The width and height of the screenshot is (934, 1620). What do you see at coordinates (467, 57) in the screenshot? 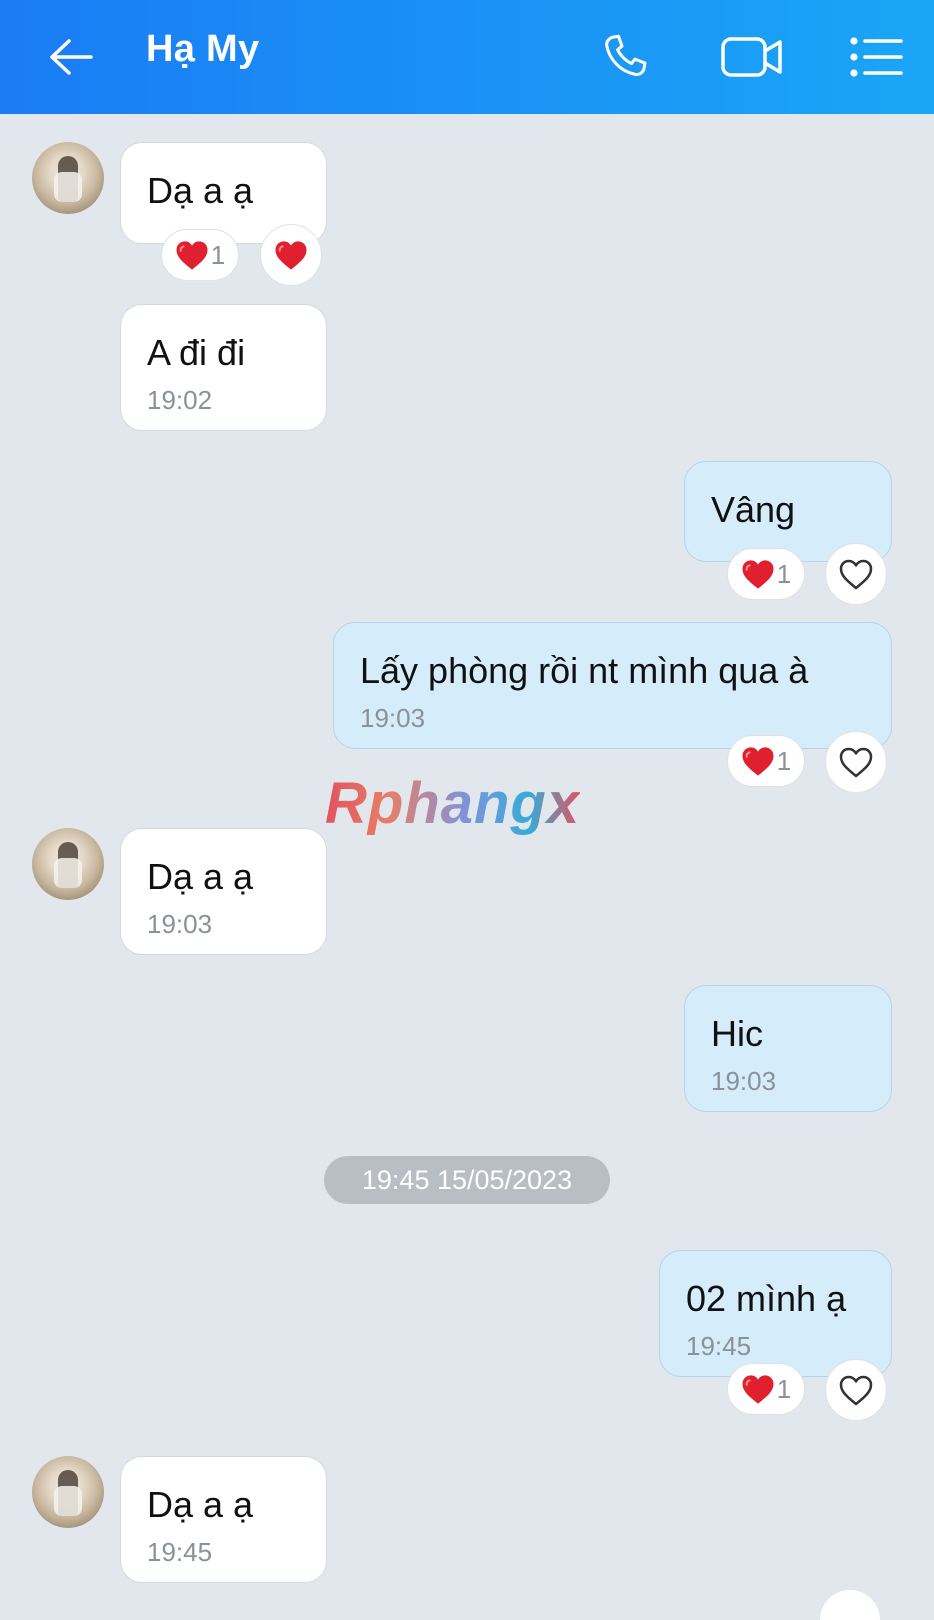
I see `chat-header: Hạ My` at bounding box center [467, 57].